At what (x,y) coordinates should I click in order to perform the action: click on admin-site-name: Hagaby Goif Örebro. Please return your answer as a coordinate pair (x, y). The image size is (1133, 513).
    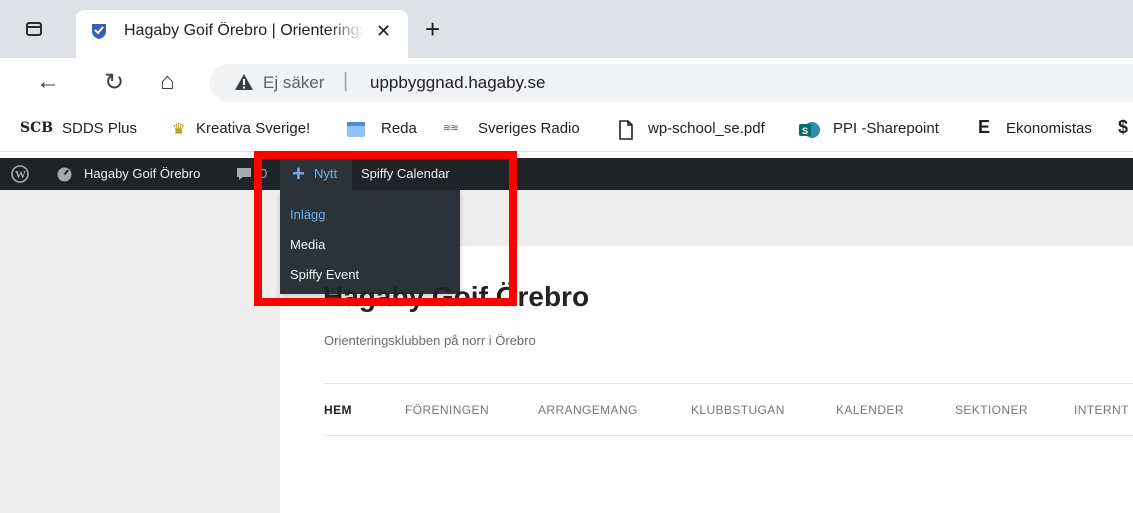
    Looking at the image, I should click on (142, 173).